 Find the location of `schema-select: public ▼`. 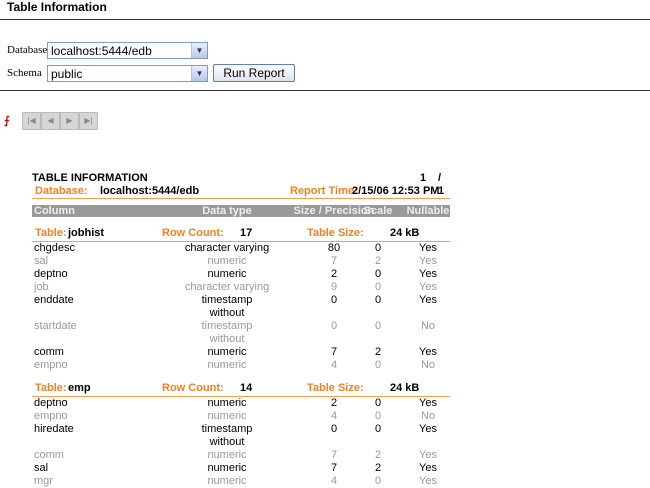

schema-select: public ▼ is located at coordinates (127, 73).